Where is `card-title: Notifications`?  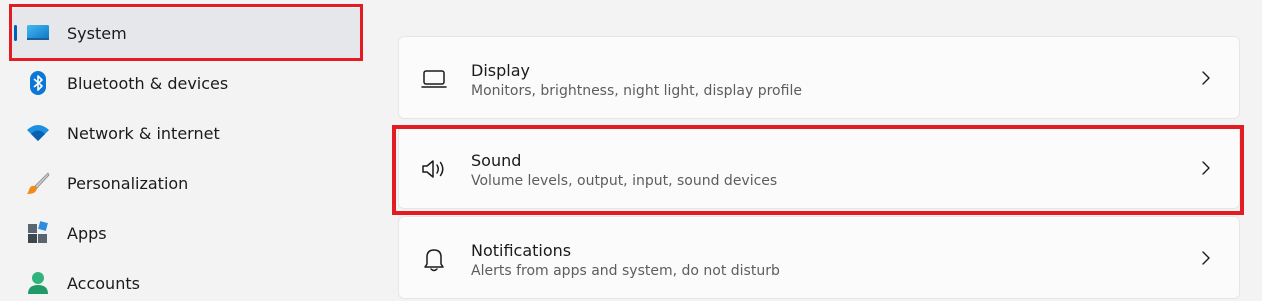
card-title: Notifications is located at coordinates (521, 250).